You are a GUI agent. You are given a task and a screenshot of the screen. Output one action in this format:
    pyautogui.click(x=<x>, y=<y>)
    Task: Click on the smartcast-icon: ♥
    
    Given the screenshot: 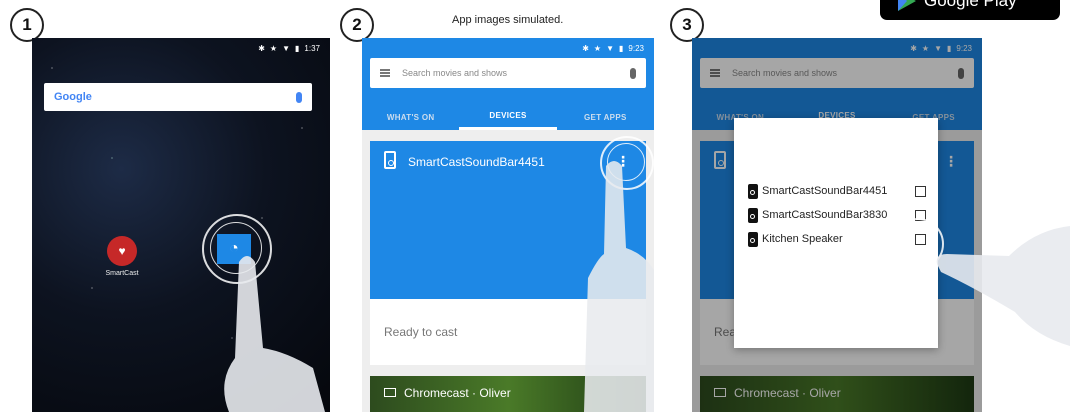 What is the action you would take?
    pyautogui.click(x=122, y=251)
    